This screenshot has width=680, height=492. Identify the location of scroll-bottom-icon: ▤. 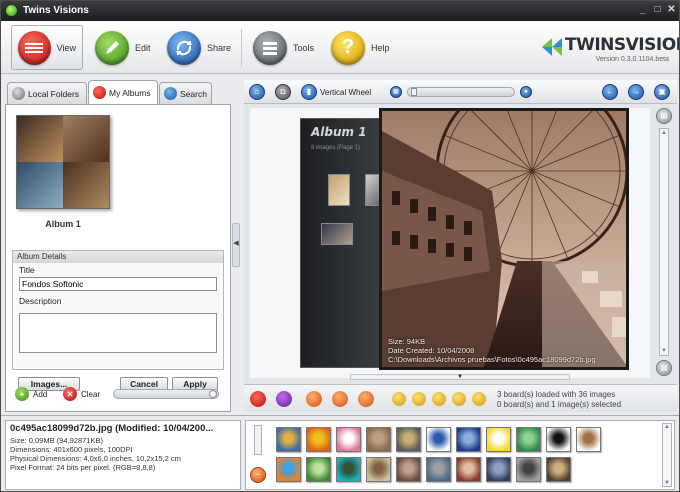
(664, 368).